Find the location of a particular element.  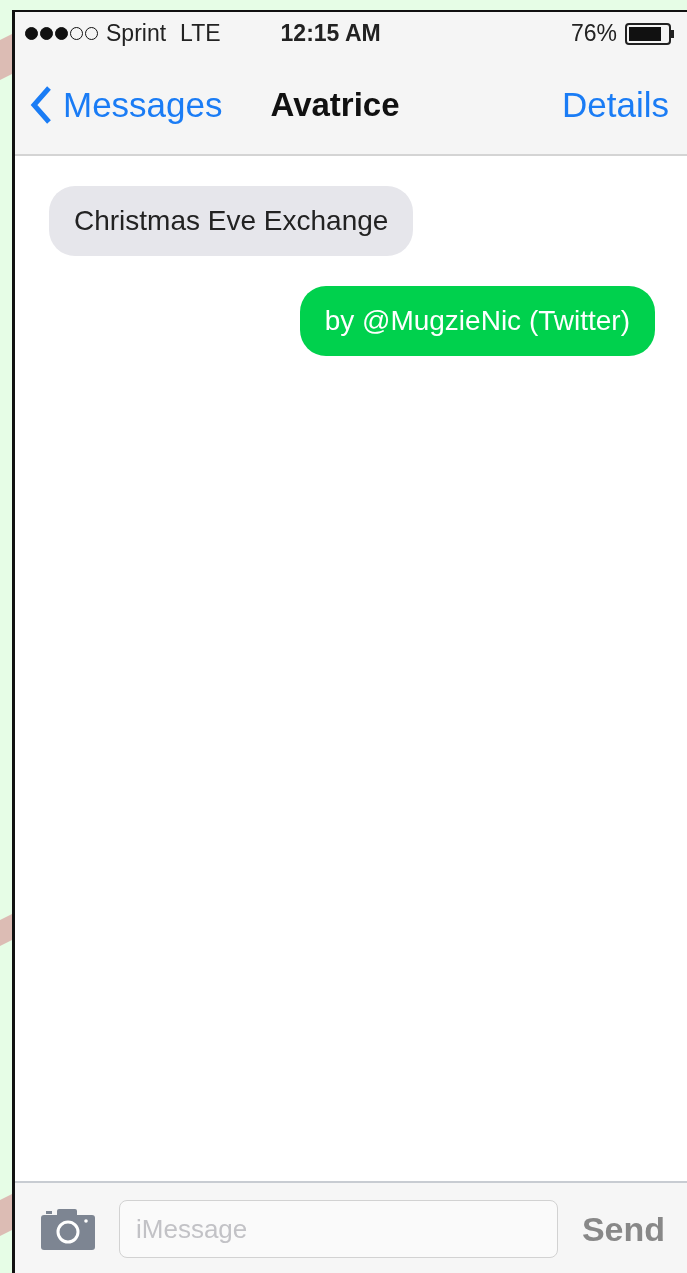

contact-name: Avatrice is located at coordinates (335, 104).